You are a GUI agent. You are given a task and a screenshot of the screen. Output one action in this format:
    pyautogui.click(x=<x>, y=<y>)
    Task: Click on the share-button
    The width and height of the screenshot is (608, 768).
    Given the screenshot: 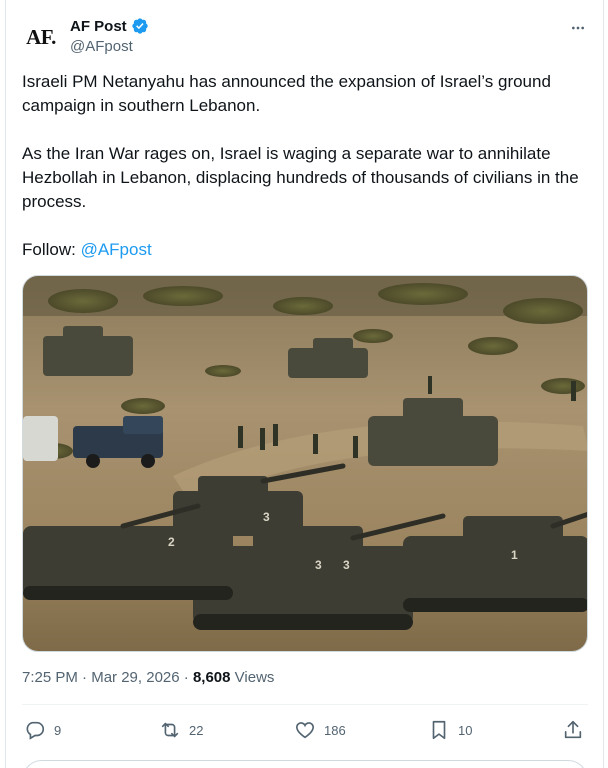 What is the action you would take?
    pyautogui.click(x=573, y=730)
    